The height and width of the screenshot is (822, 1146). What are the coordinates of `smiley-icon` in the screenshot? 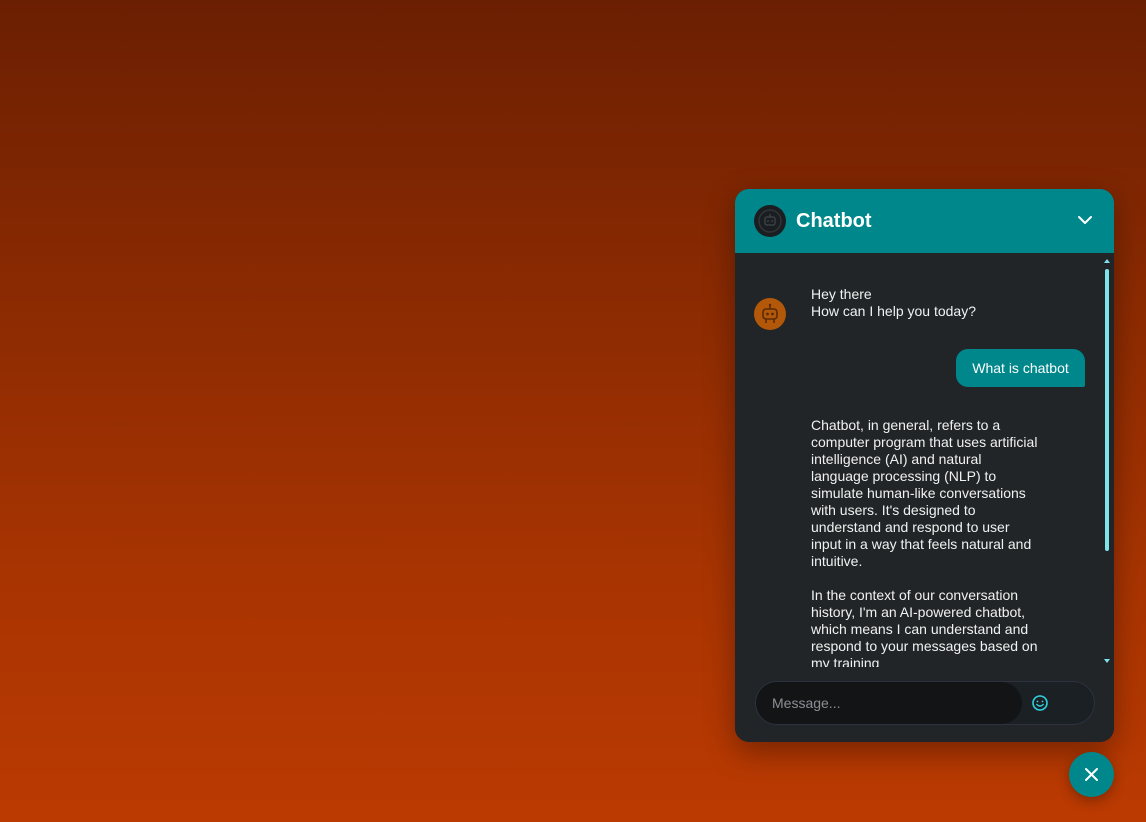 It's located at (1040, 703).